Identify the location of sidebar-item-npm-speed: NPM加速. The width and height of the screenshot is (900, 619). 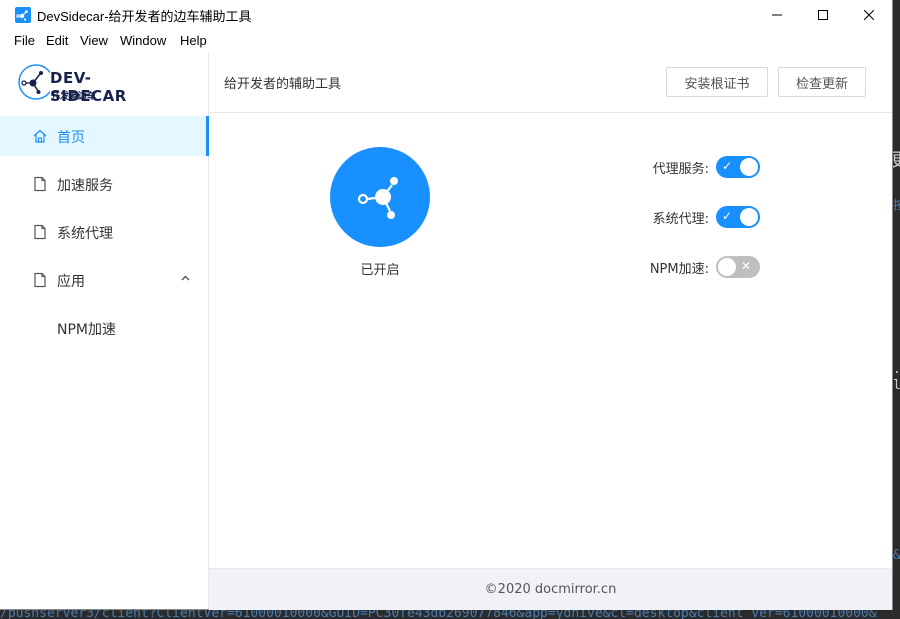
(104, 328).